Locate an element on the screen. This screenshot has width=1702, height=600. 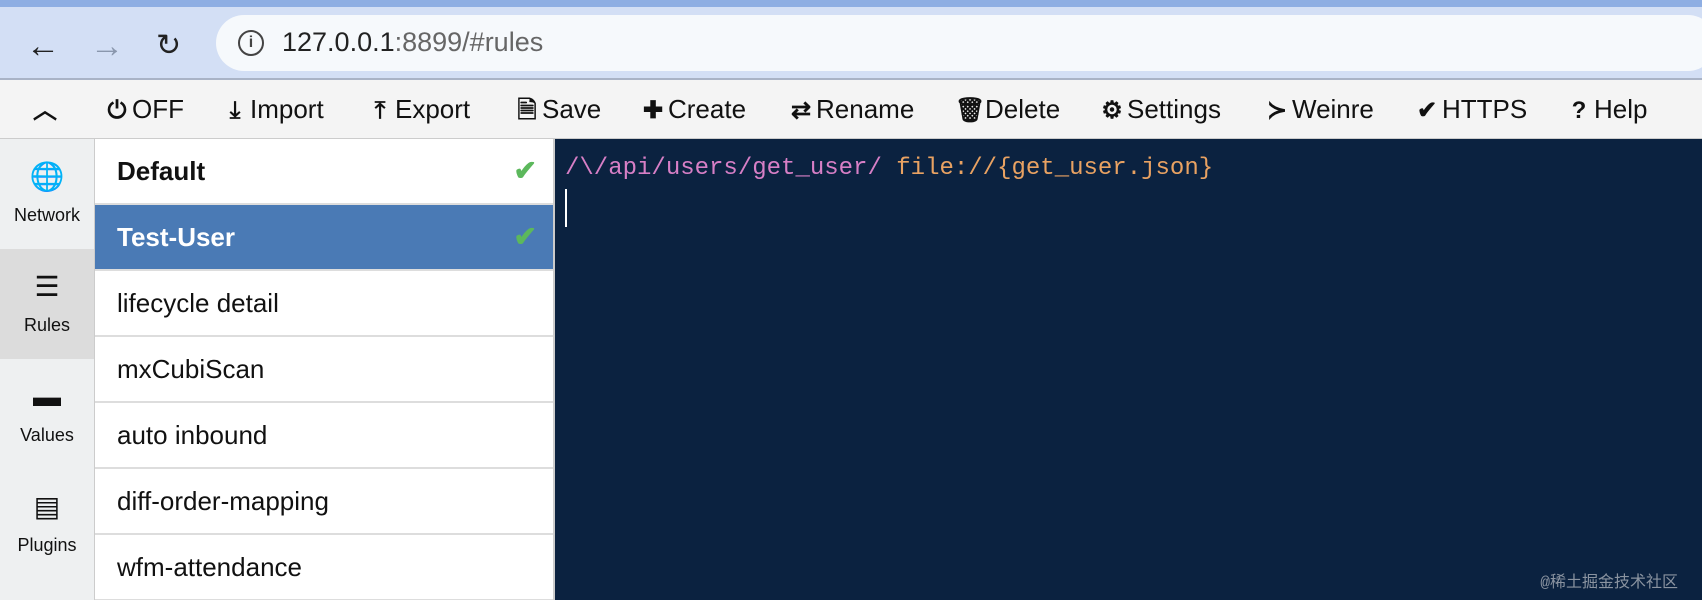
create-button: ✚ Create is located at coordinates (692, 109).